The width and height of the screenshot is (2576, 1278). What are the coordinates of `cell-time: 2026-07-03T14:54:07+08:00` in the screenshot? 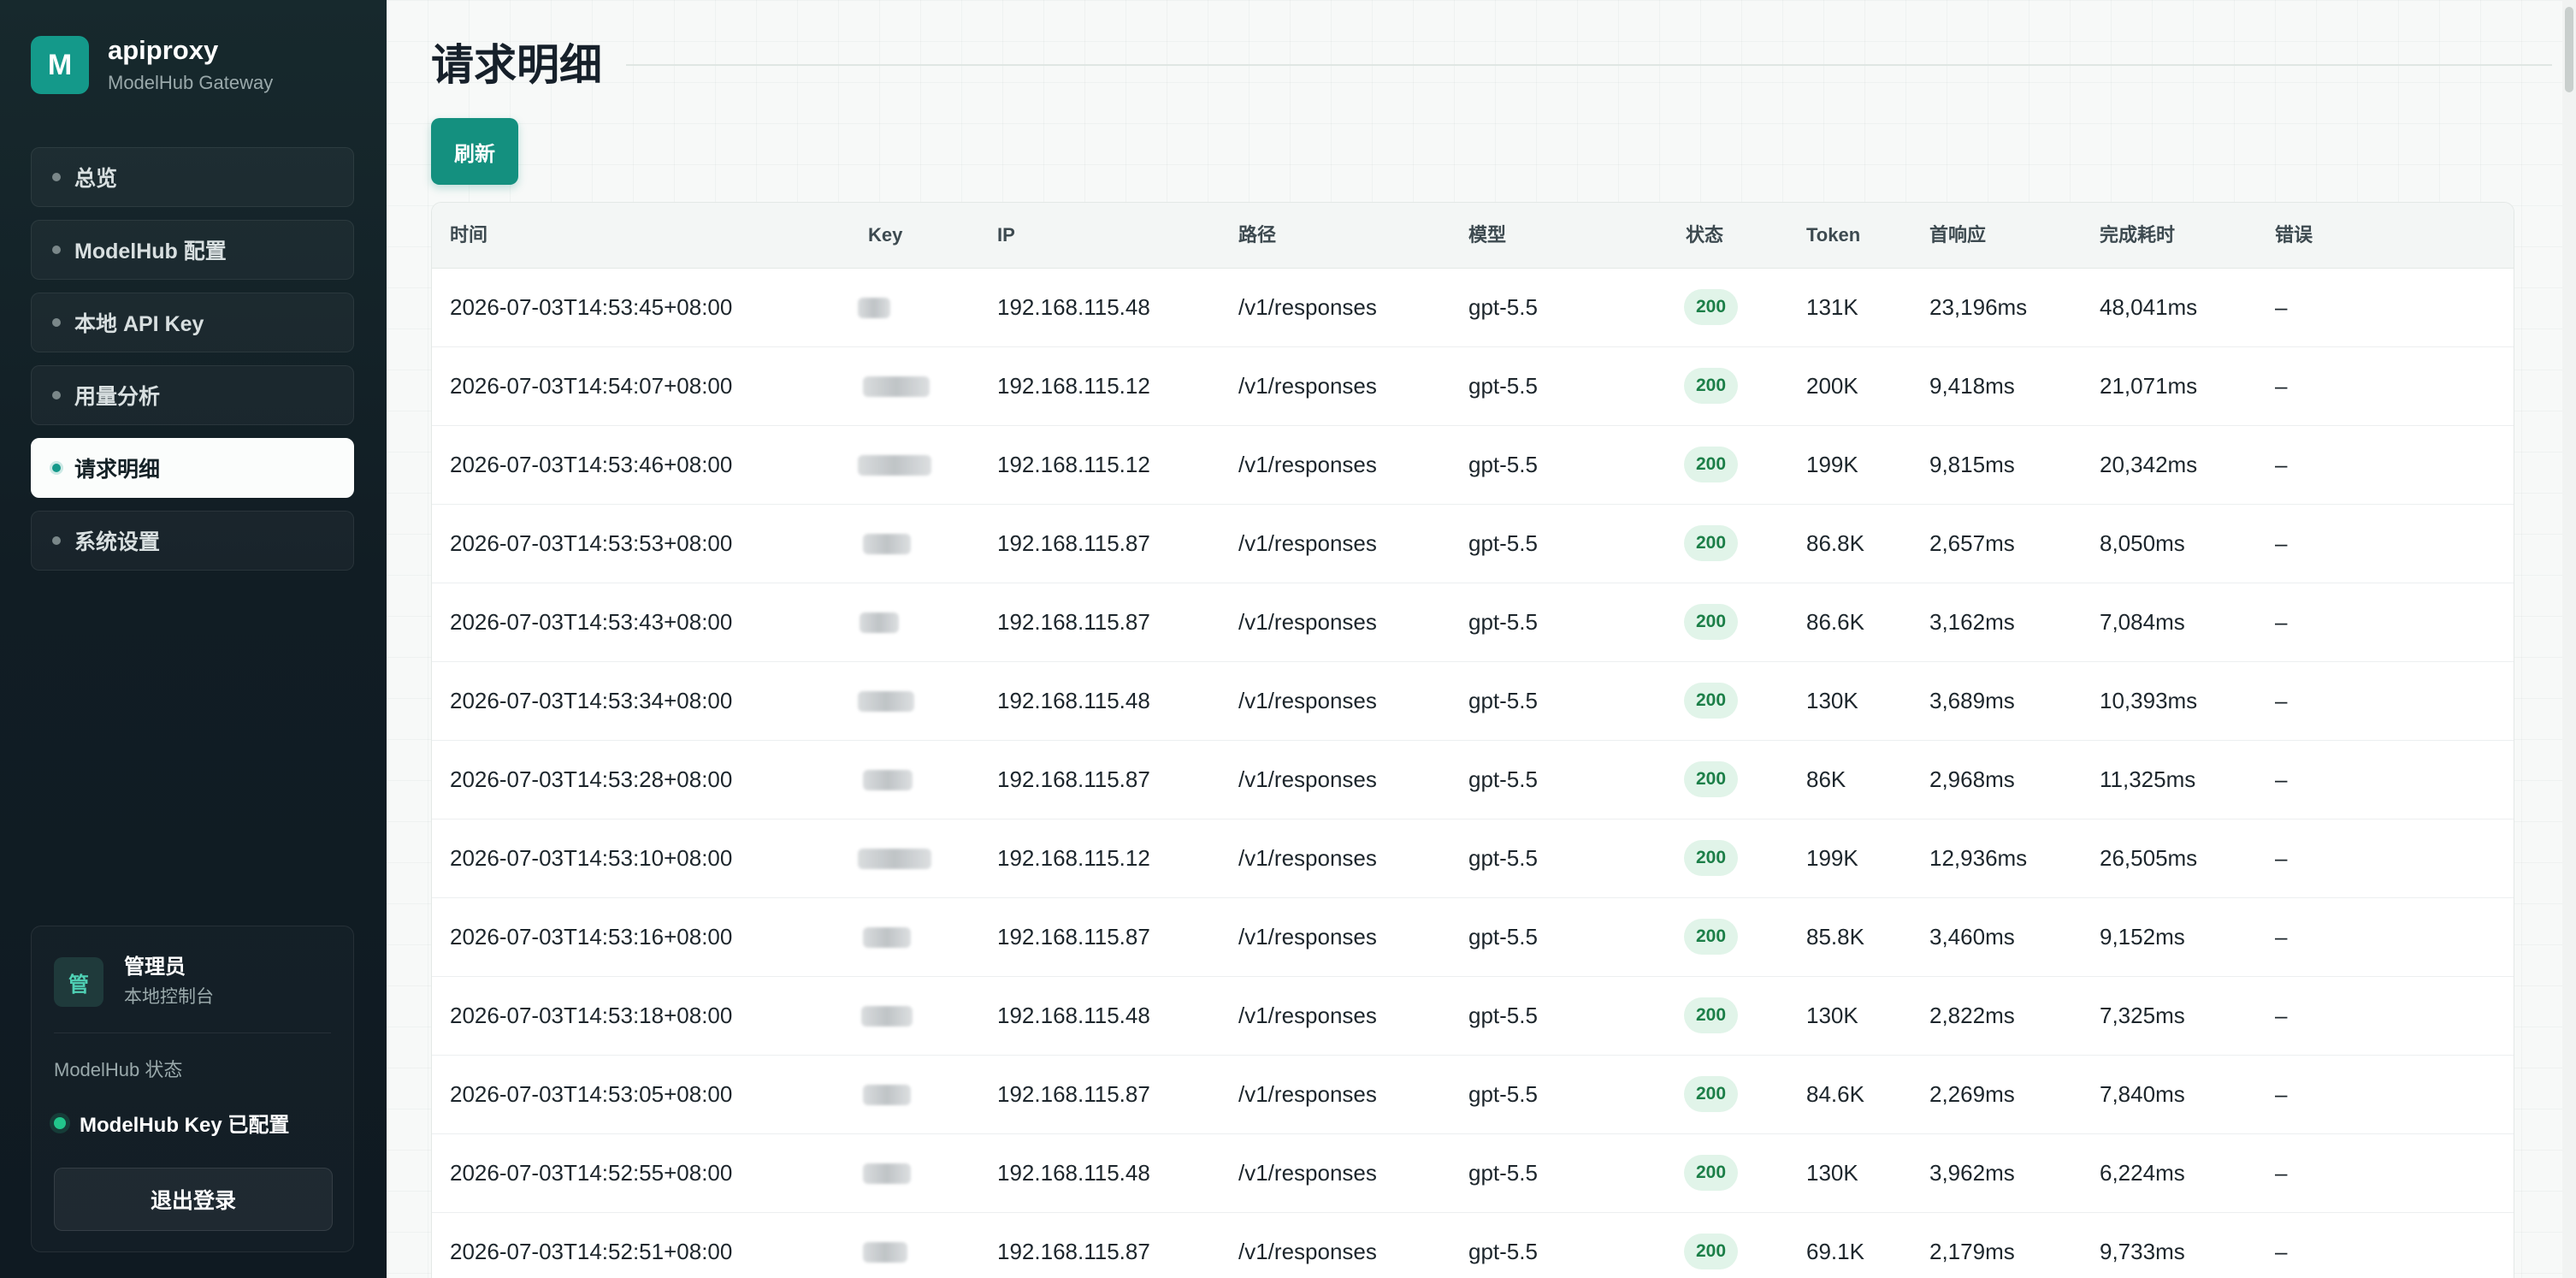 It's located at (591, 386).